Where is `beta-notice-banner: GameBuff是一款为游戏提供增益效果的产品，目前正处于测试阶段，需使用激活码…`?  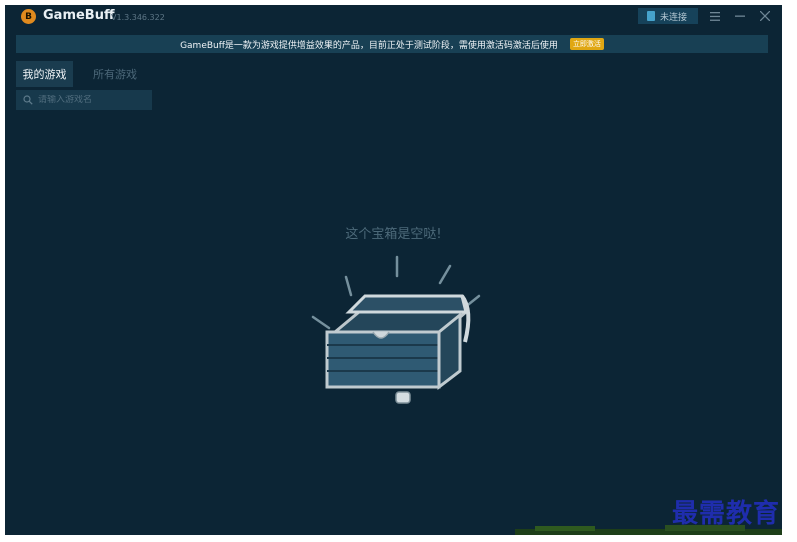
beta-notice-banner: GameBuff是一款为游戏提供增益效果的产品，目前正处于测试阶段，需使用激活码… is located at coordinates (392, 44).